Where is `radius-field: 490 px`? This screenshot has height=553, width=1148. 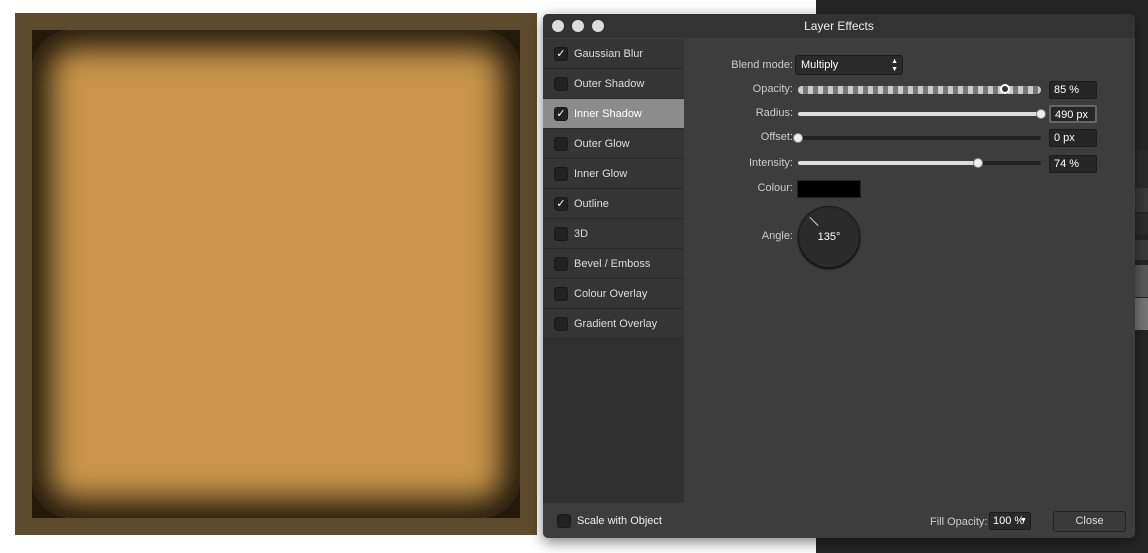
radius-field: 490 px is located at coordinates (1073, 114).